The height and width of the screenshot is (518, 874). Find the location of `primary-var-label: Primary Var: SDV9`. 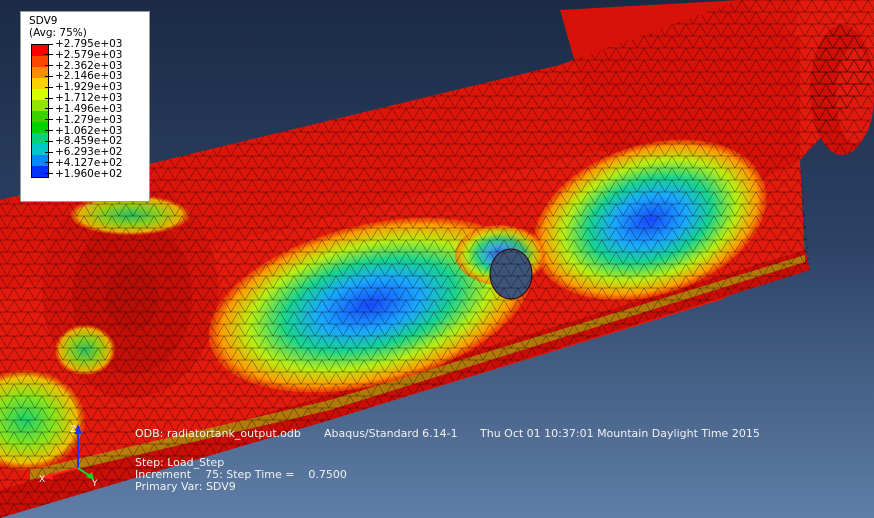

primary-var-label: Primary Var: SDV9 is located at coordinates (185, 486).